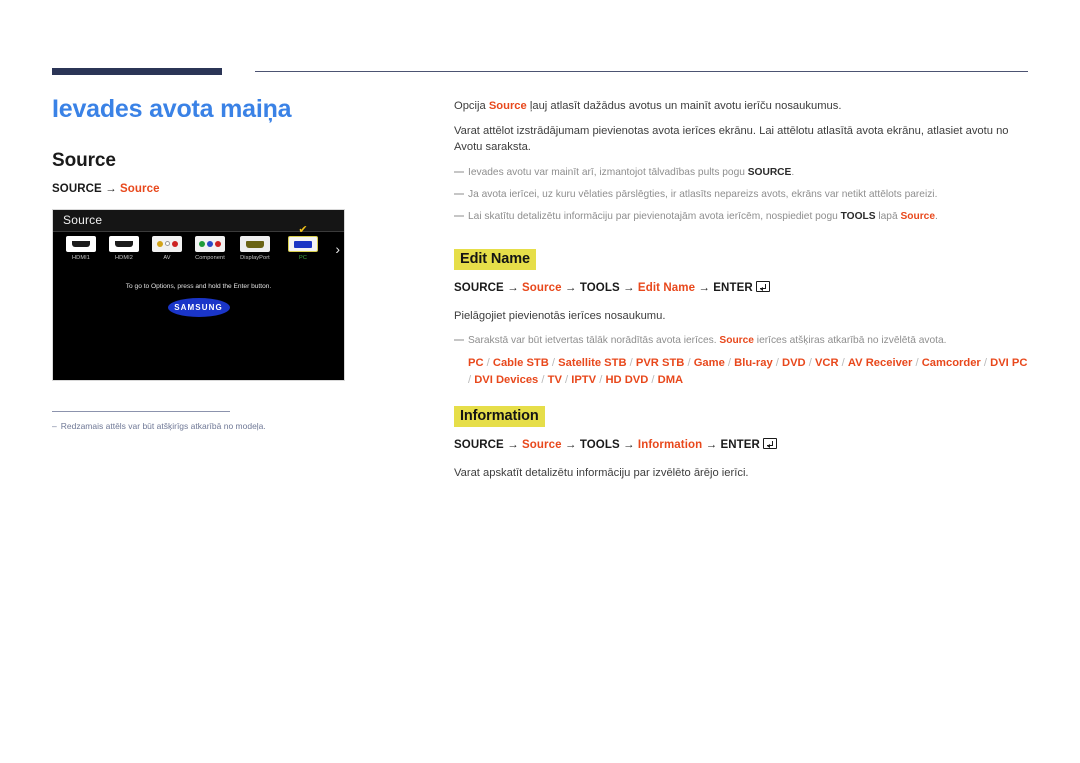  What do you see at coordinates (83, 219) in the screenshot?
I see `source-screen-header-label: Source` at bounding box center [83, 219].